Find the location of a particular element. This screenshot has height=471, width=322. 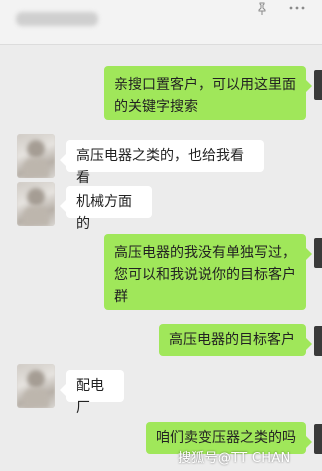

watermark-text: 搜狐号@TT CHAN is located at coordinates (234, 458).